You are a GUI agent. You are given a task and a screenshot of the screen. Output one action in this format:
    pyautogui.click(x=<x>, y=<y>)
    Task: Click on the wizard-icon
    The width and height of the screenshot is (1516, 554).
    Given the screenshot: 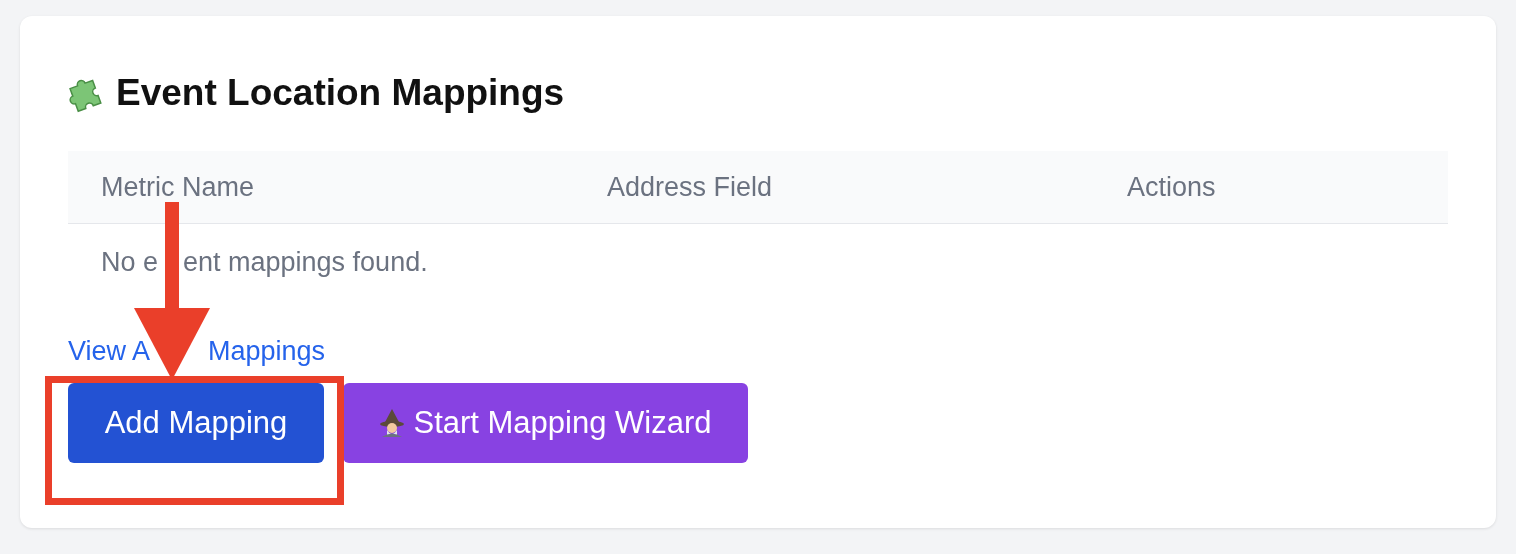 What is the action you would take?
    pyautogui.click(x=392, y=423)
    